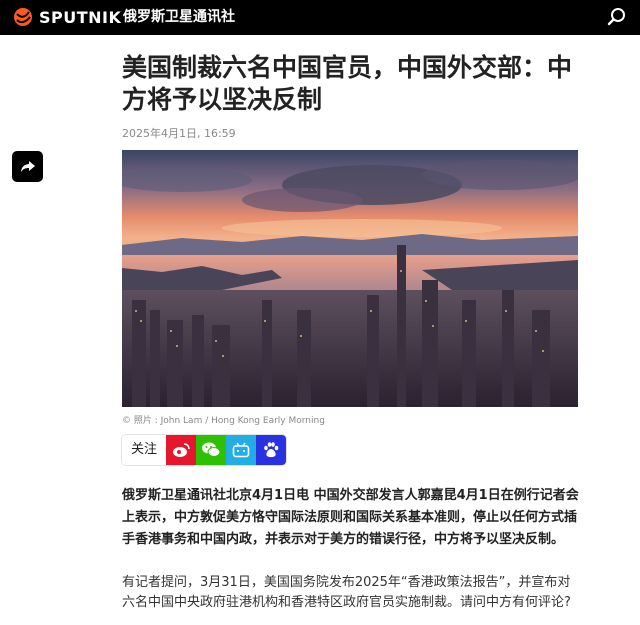 The width and height of the screenshot is (640, 625). I want to click on sputnik-logo-icon, so click(23, 17).